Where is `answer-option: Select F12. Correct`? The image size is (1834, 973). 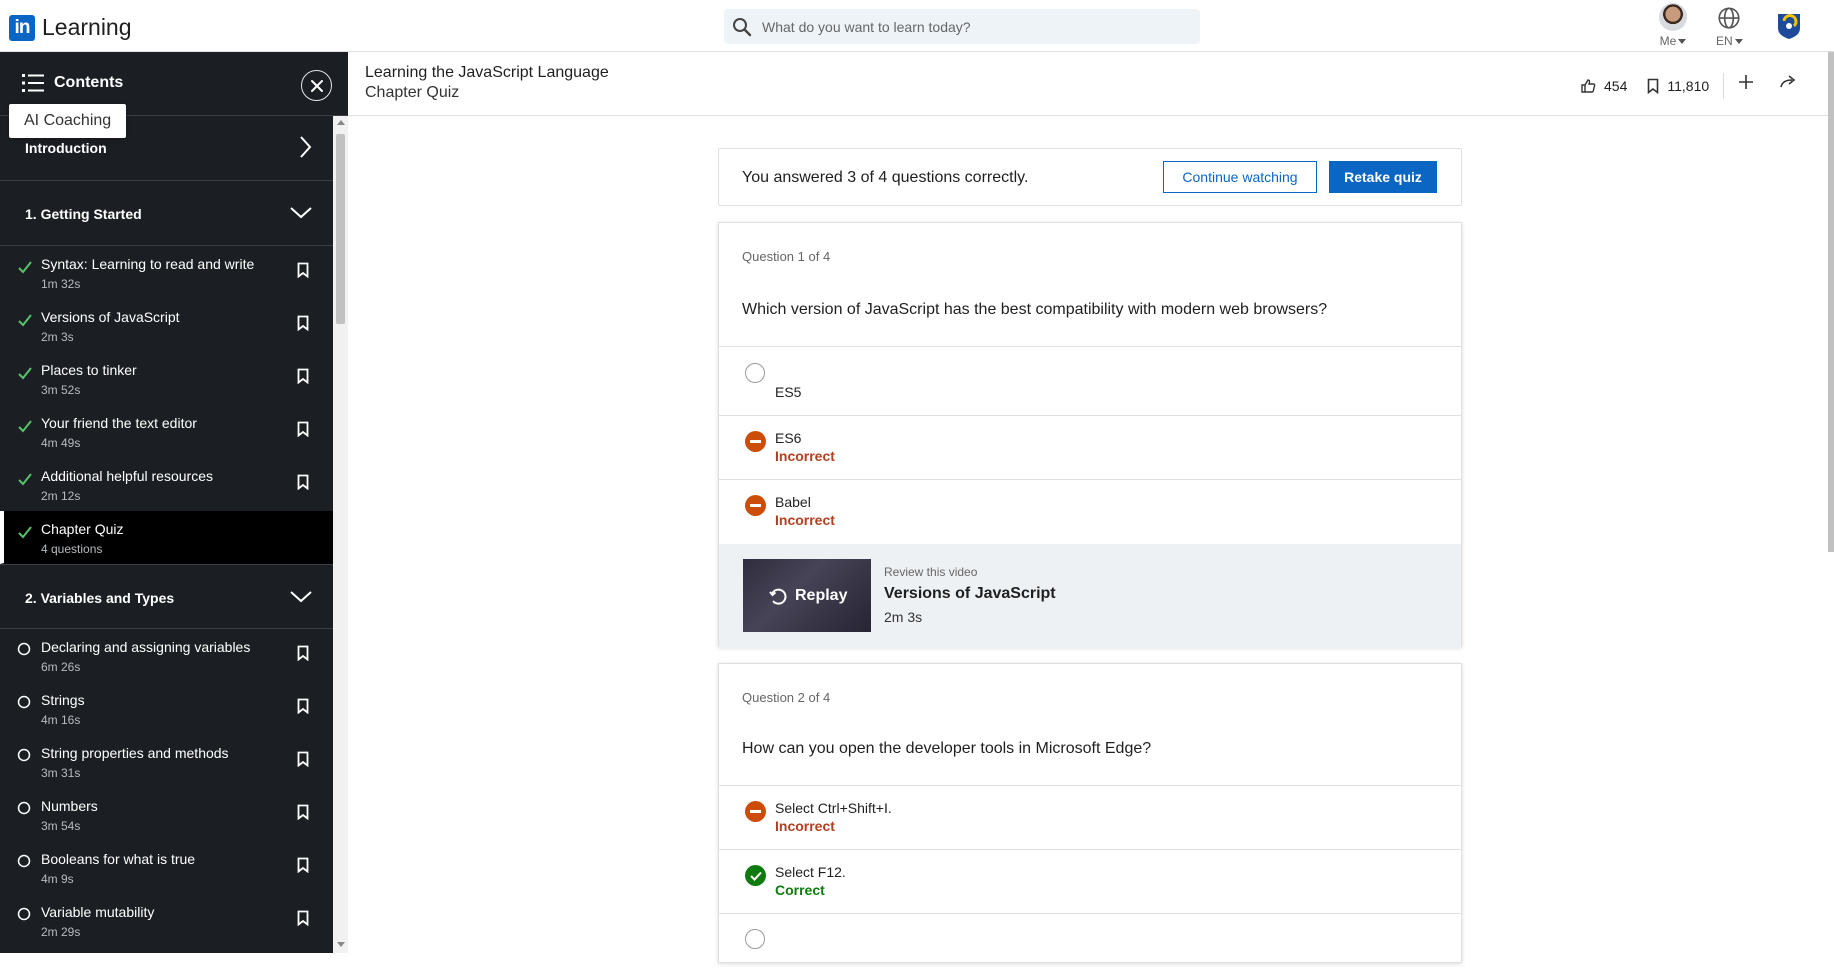 answer-option: Select F12. Correct is located at coordinates (1090, 881).